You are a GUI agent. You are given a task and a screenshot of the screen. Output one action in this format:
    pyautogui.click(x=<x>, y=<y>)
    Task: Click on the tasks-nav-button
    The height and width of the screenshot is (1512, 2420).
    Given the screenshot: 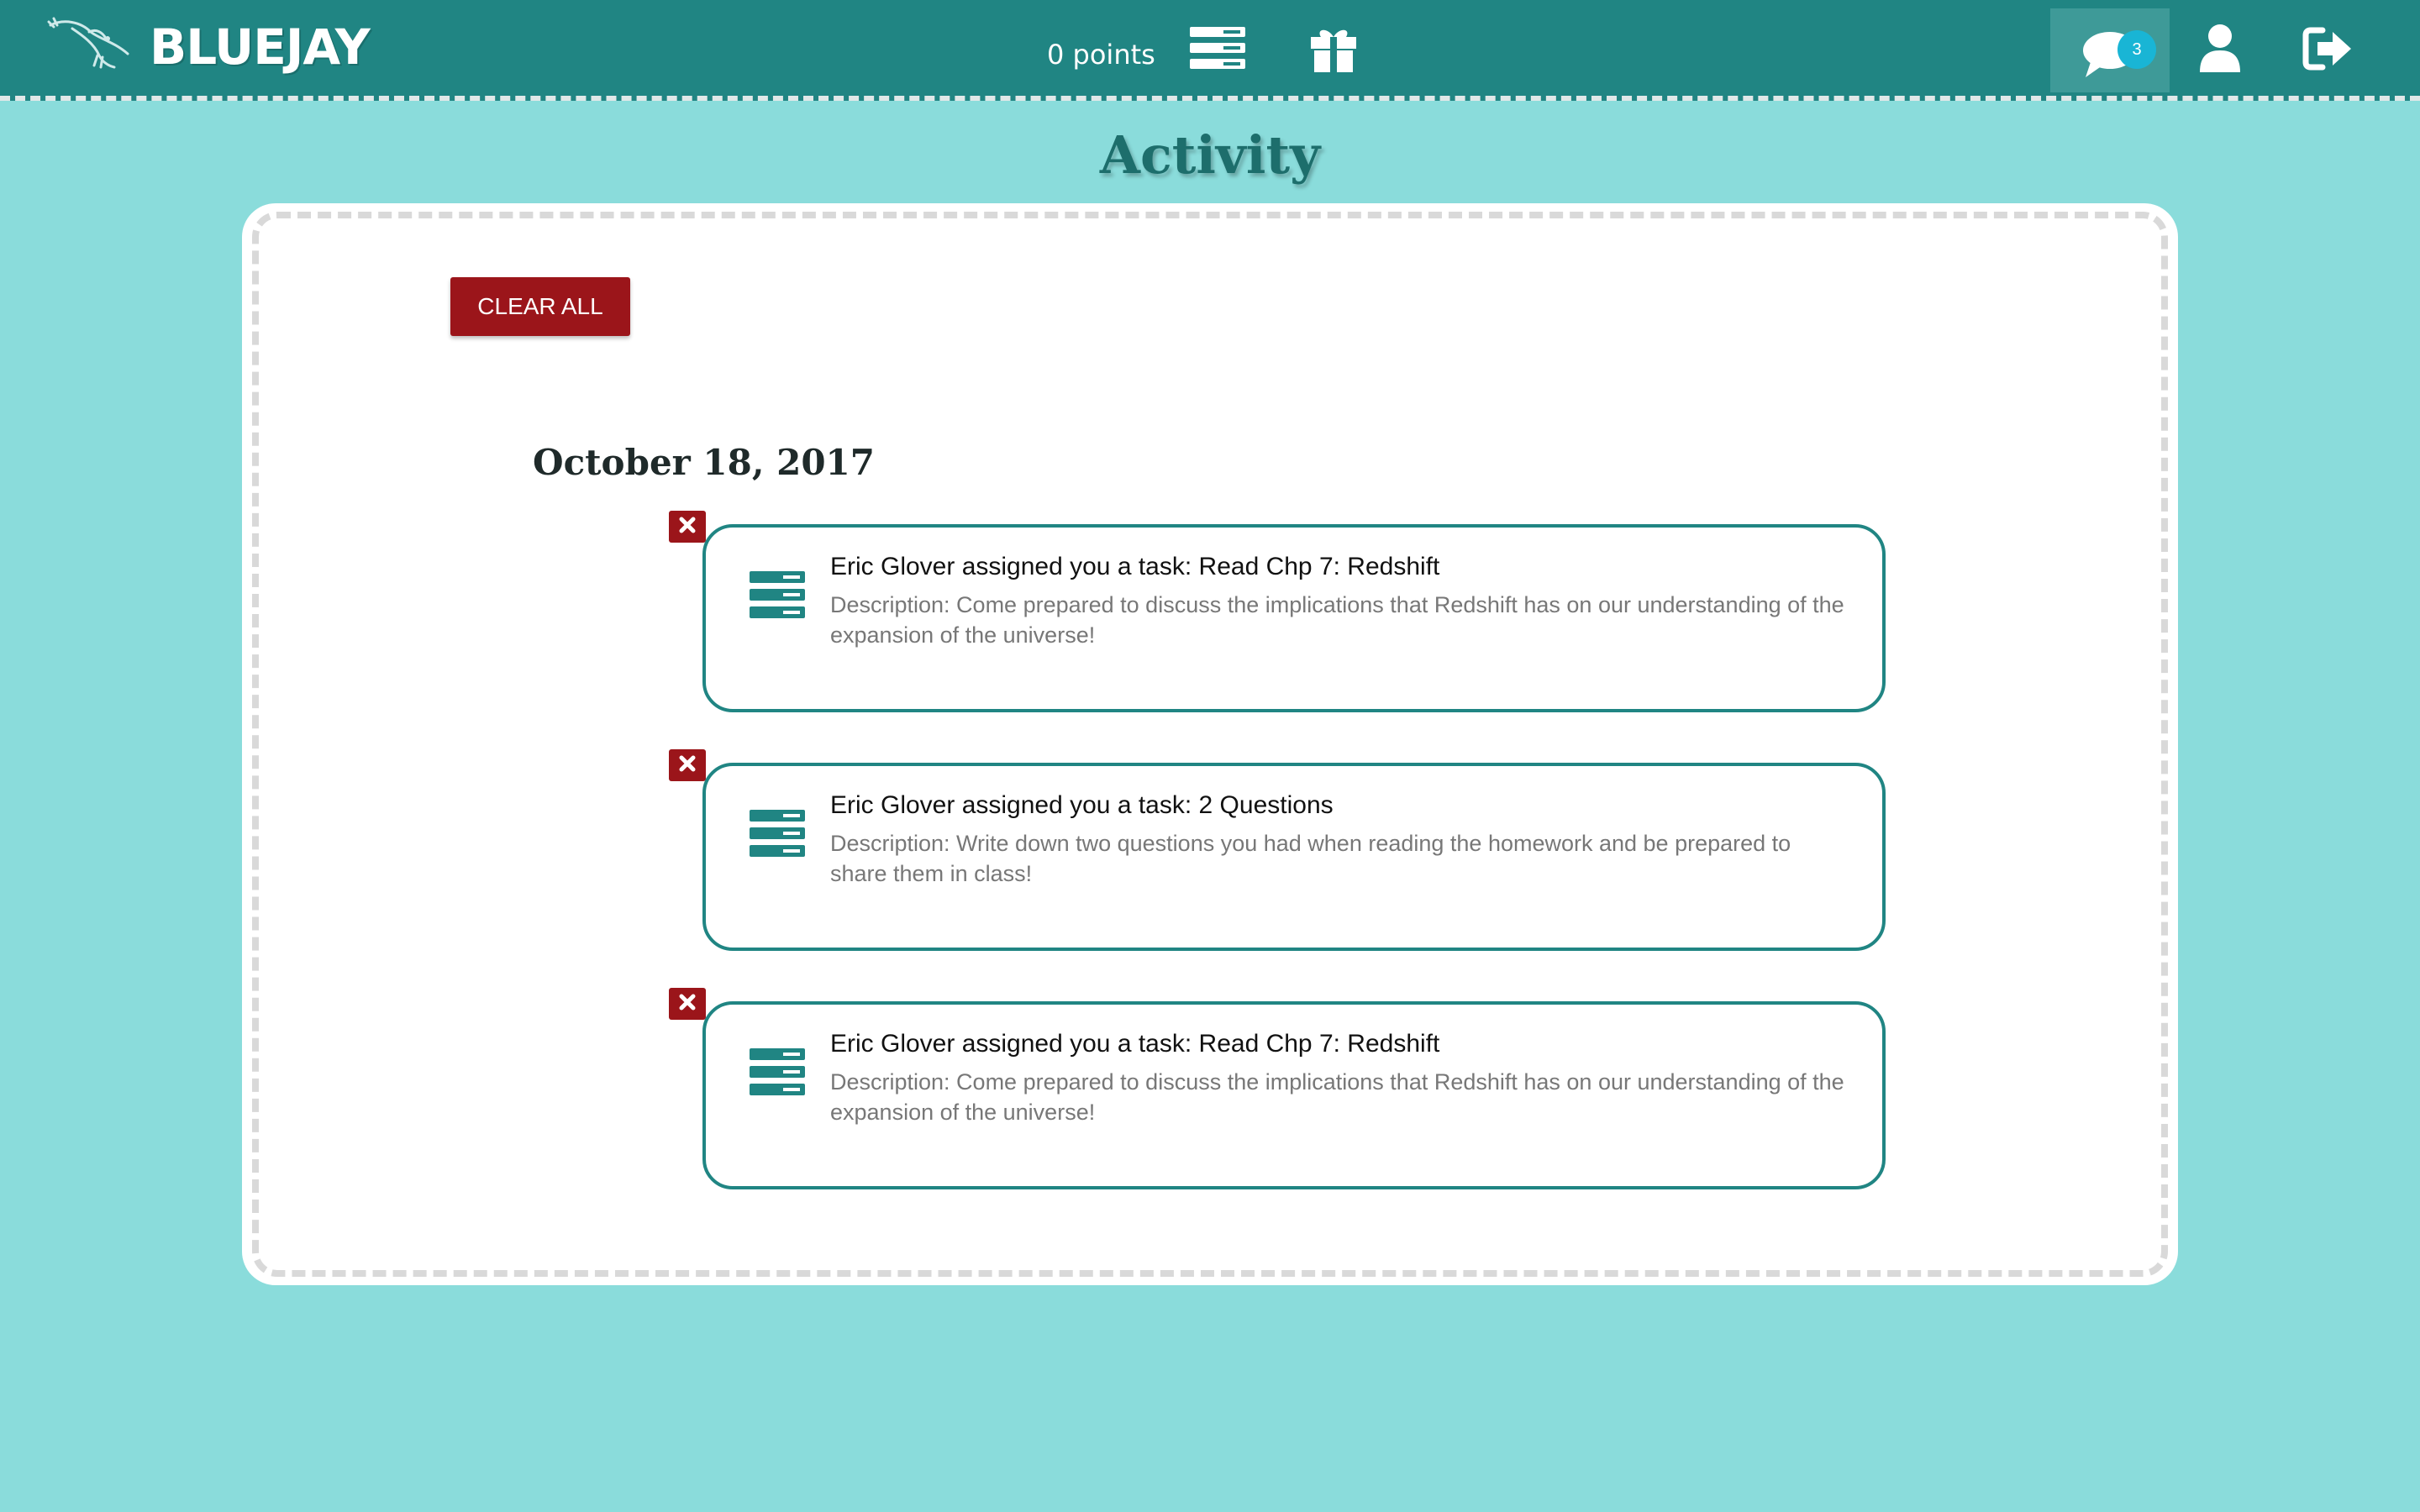 What is the action you would take?
    pyautogui.click(x=1217, y=49)
    